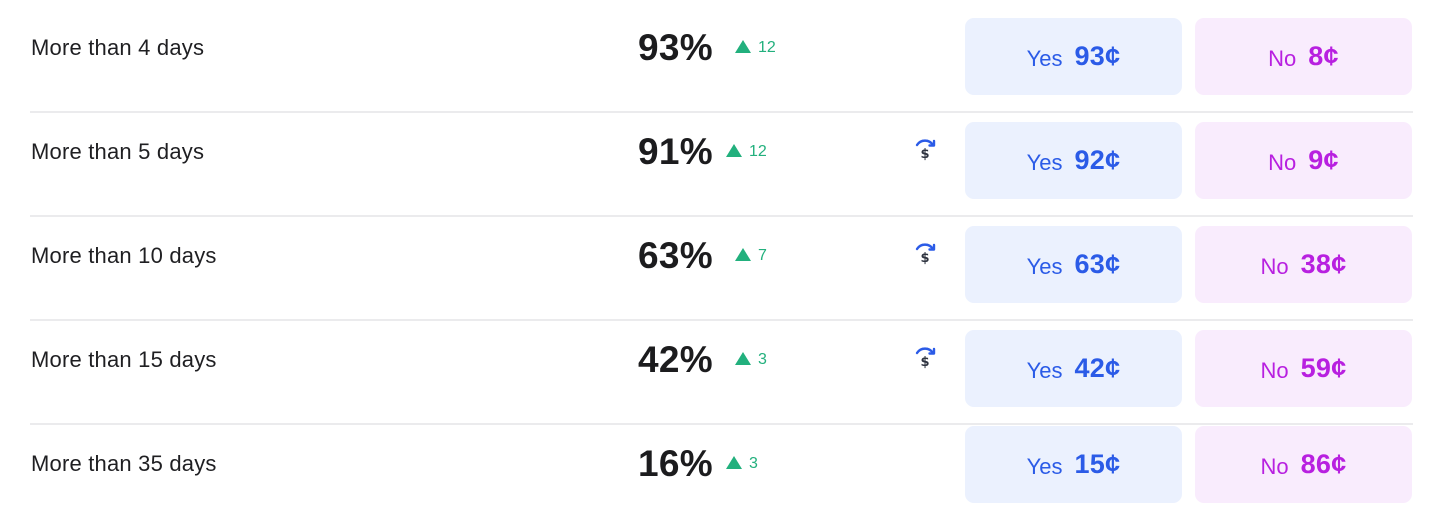  Describe the element at coordinates (1323, 368) in the screenshot. I see `no-price: 59¢` at that location.